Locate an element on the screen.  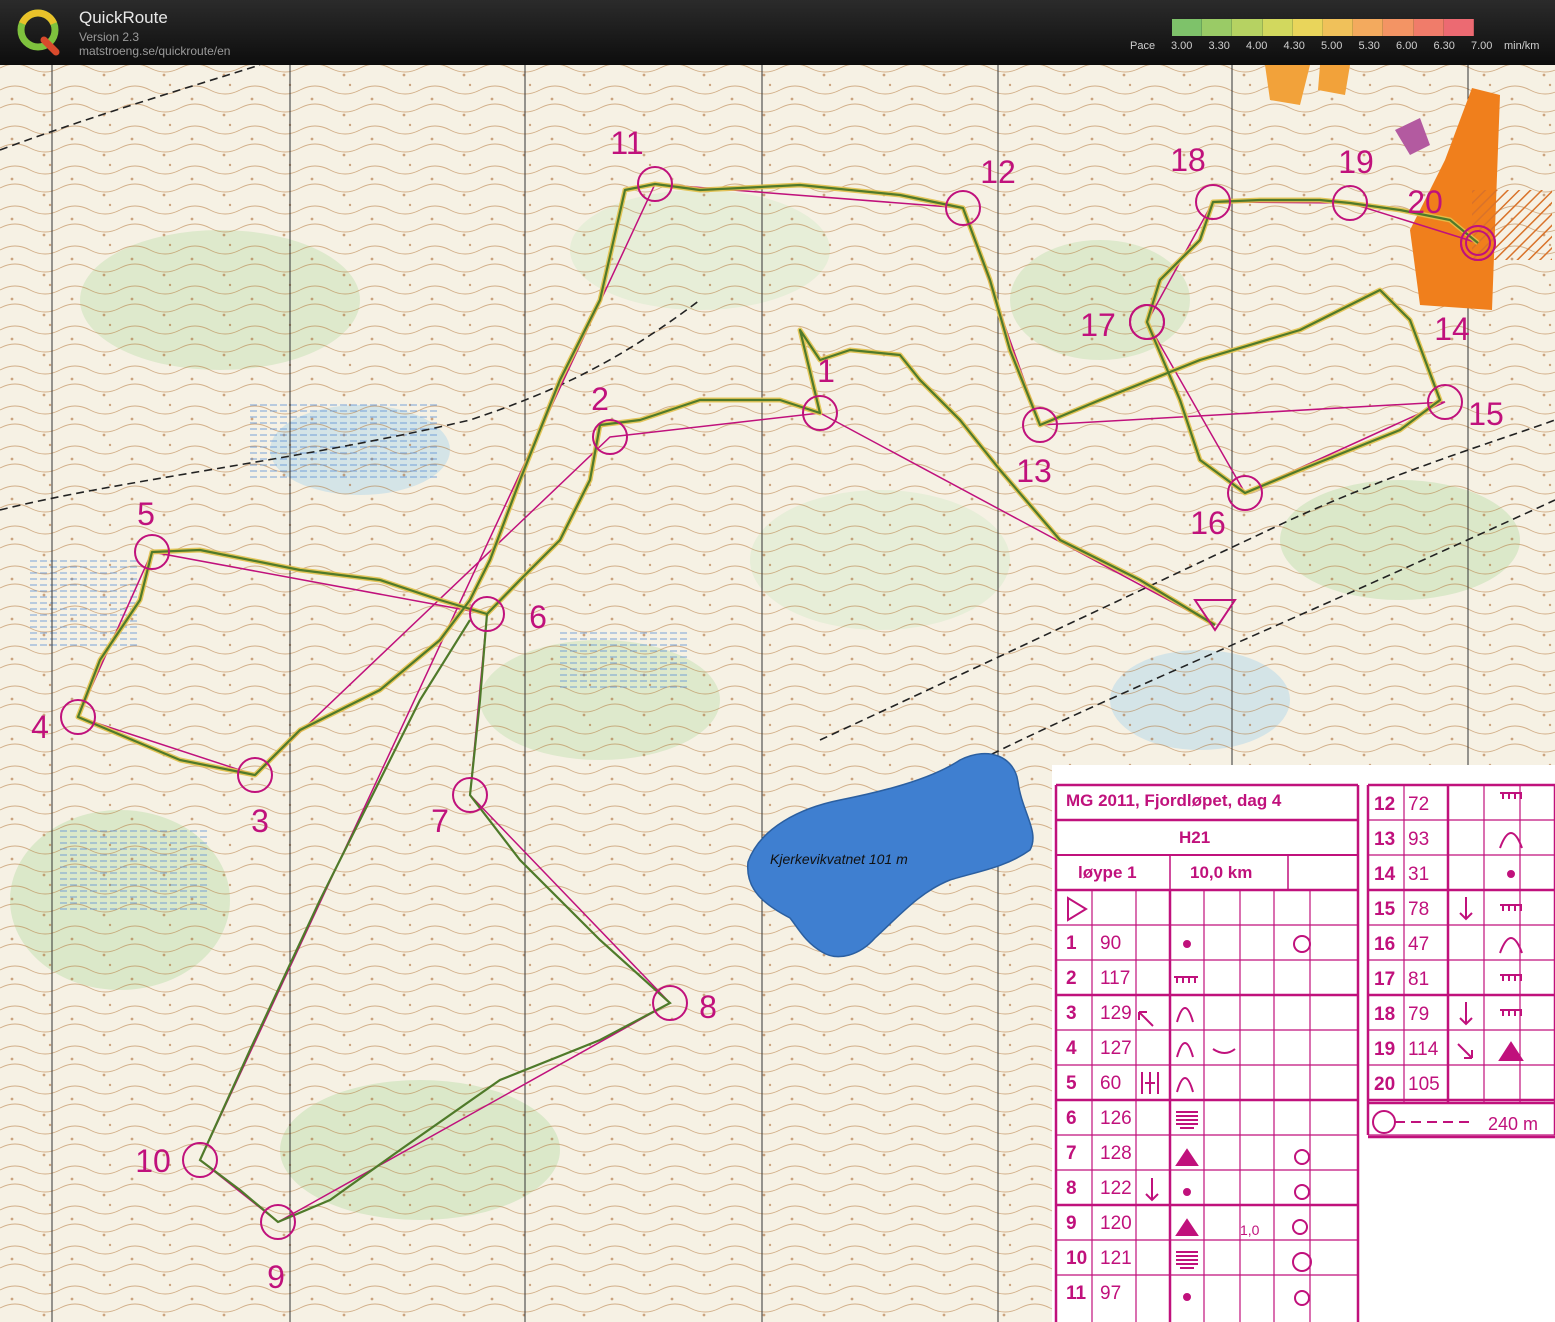
app-name: QuickRoute is located at coordinates (123, 17).